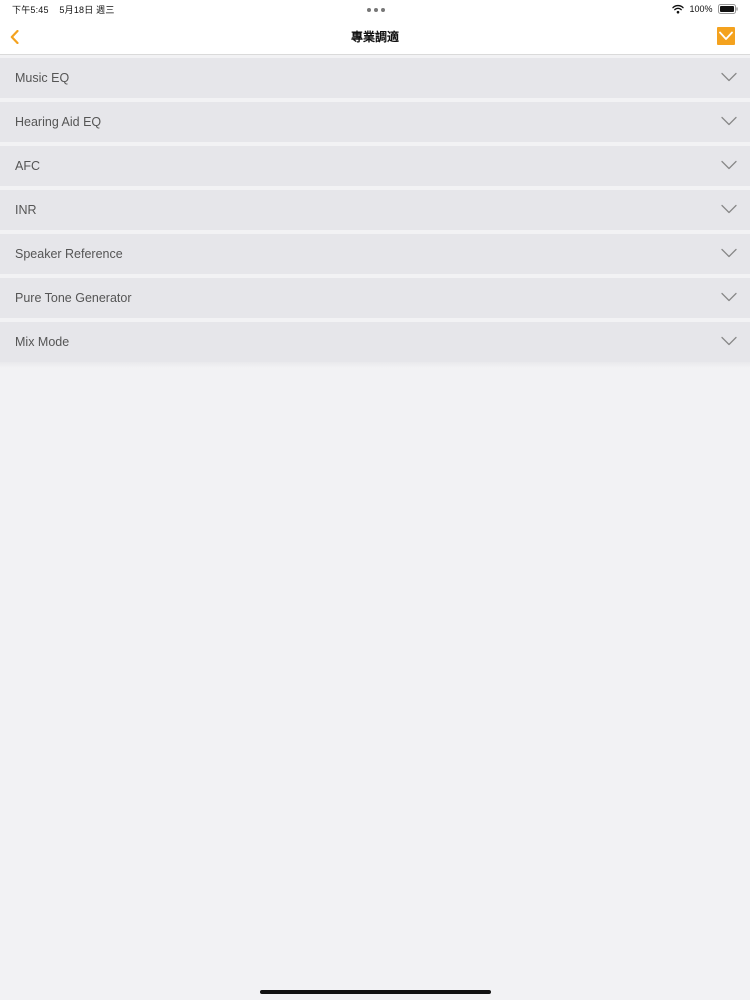  I want to click on section-pure-tone-generator: Pure Tone Generator, so click(375, 298).